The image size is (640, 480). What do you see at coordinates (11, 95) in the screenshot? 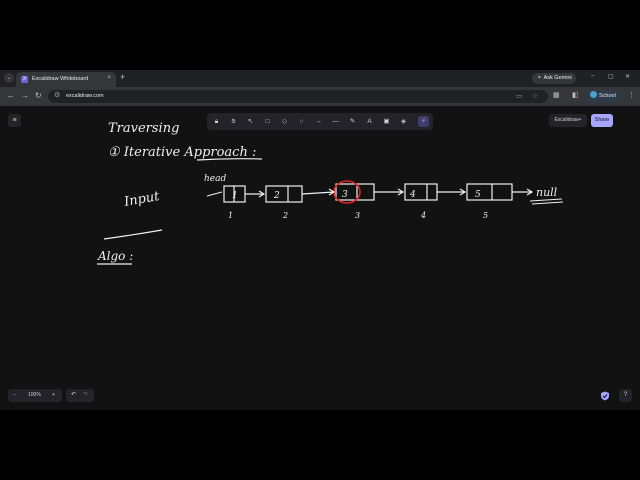
I see `back-icon: ←` at bounding box center [11, 95].